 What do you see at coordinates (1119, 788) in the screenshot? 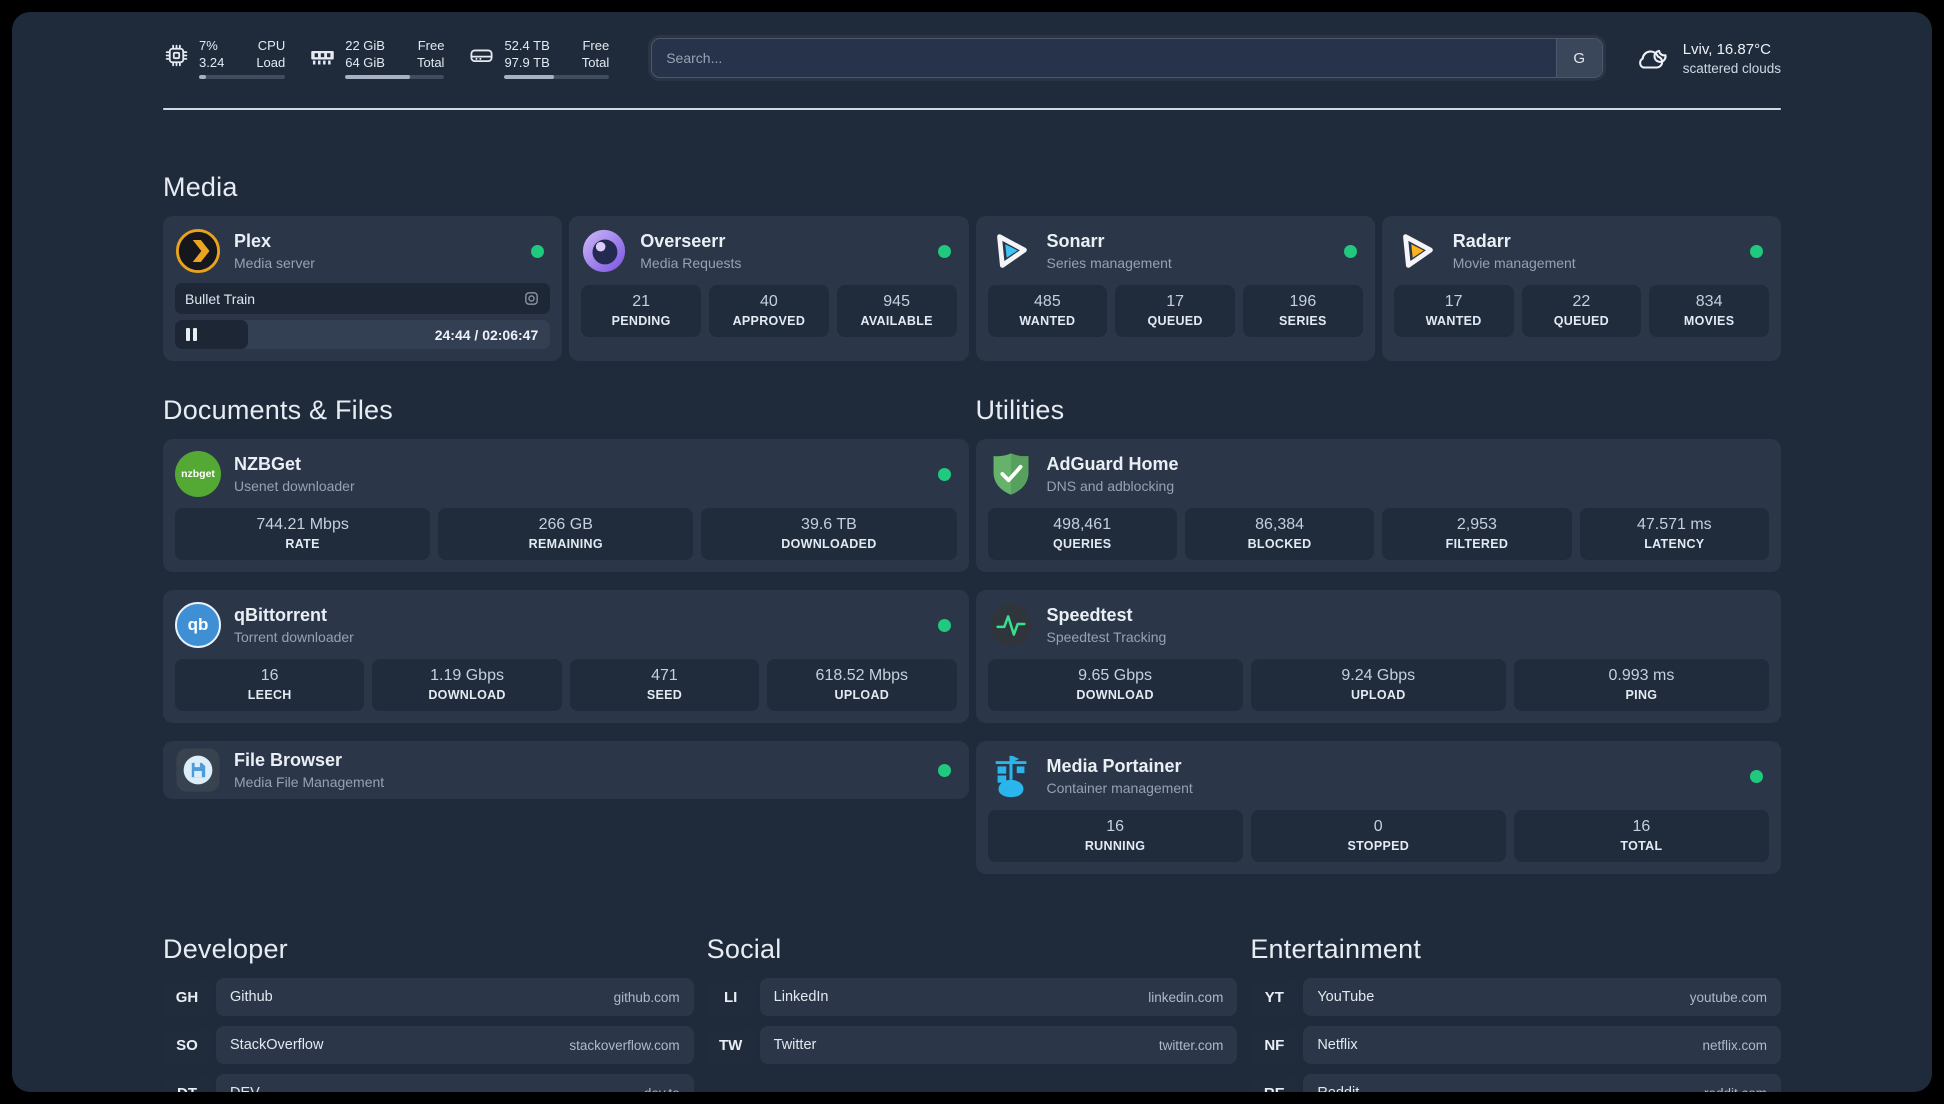
I see `app-description: Container management` at bounding box center [1119, 788].